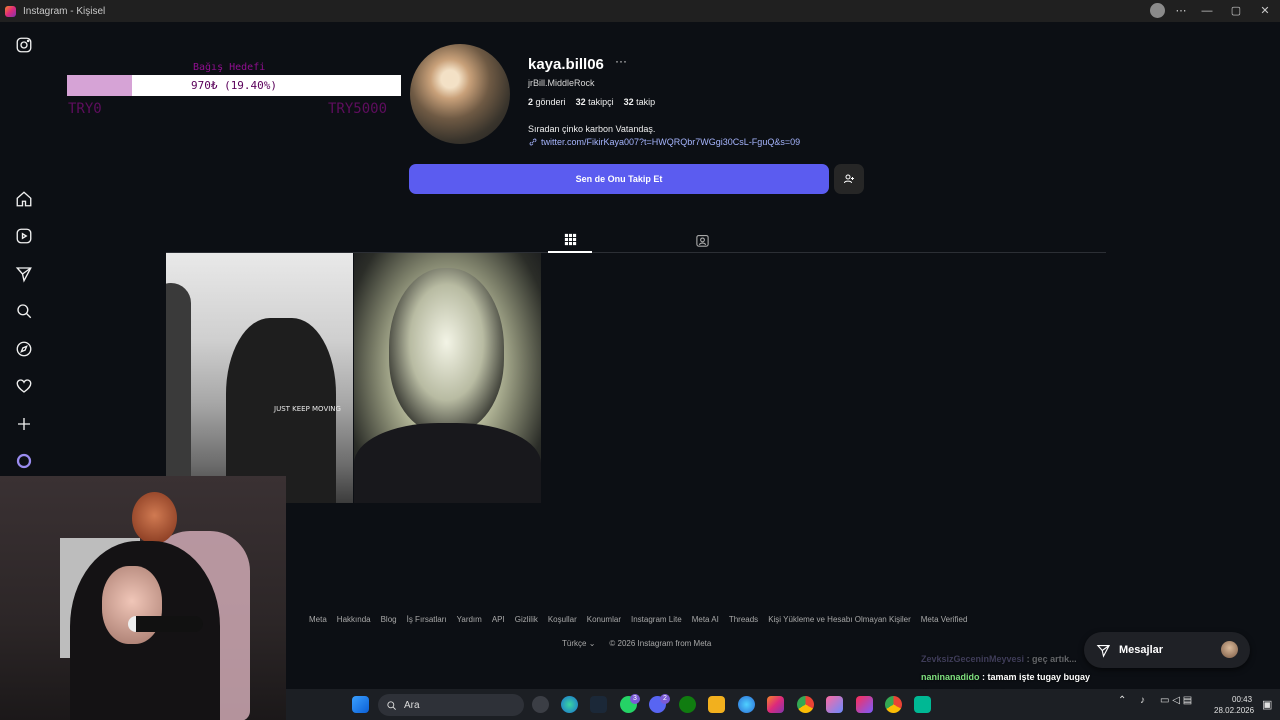 This screenshot has width=1280, height=720. What do you see at coordinates (922, 704) in the screenshot?
I see `app-icon-green` at bounding box center [922, 704].